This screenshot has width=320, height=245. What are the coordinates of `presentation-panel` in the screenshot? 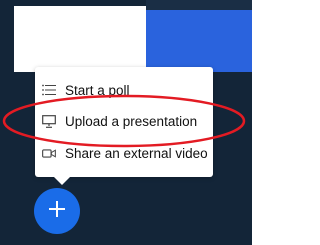 It's located at (199, 36).